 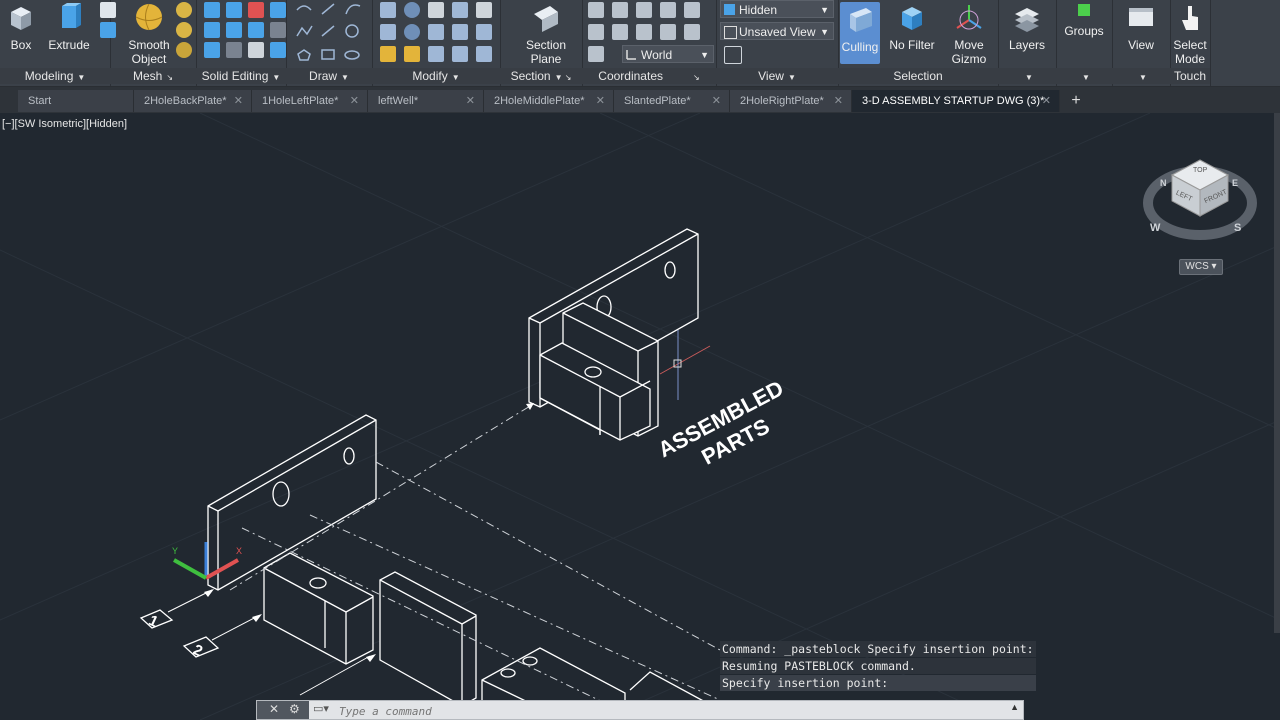 I want to click on align-icon, so click(x=460, y=10).